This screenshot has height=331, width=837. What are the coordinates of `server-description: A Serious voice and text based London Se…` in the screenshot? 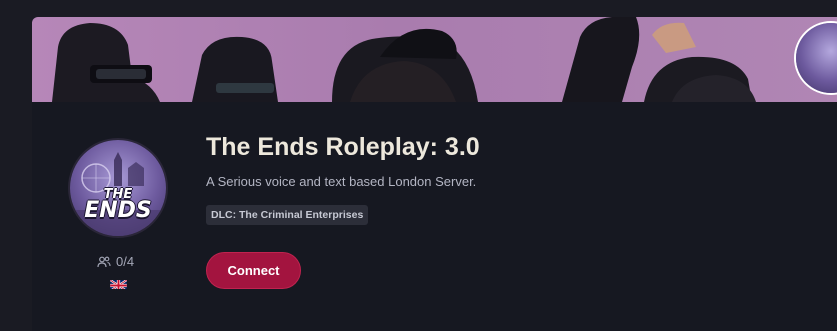 It's located at (341, 181).